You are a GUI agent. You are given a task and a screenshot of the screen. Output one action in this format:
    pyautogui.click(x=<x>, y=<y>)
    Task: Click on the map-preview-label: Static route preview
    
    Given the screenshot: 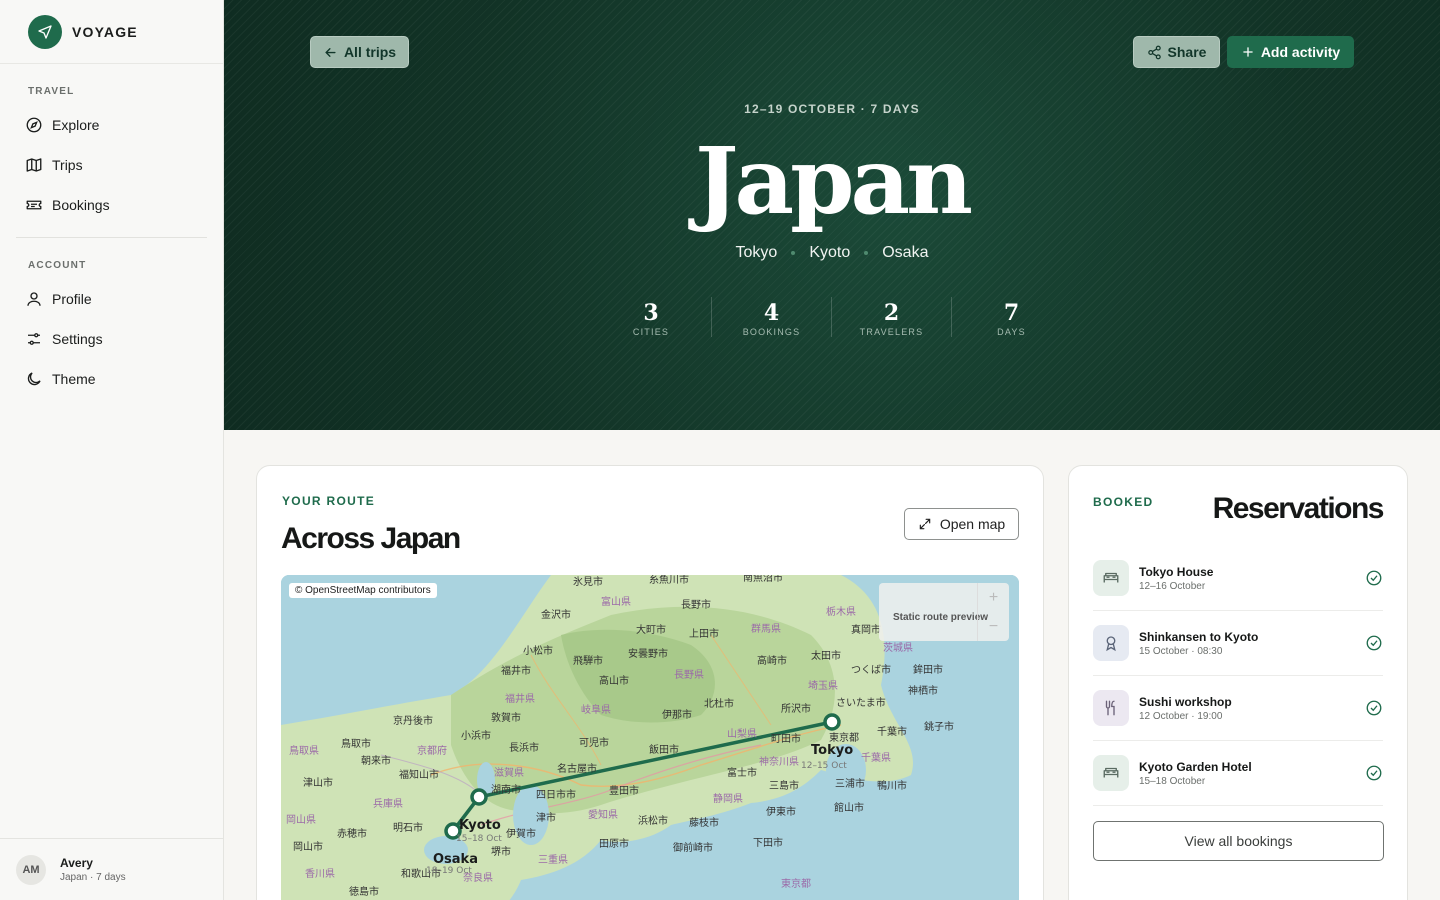 What is the action you would take?
    pyautogui.click(x=941, y=617)
    